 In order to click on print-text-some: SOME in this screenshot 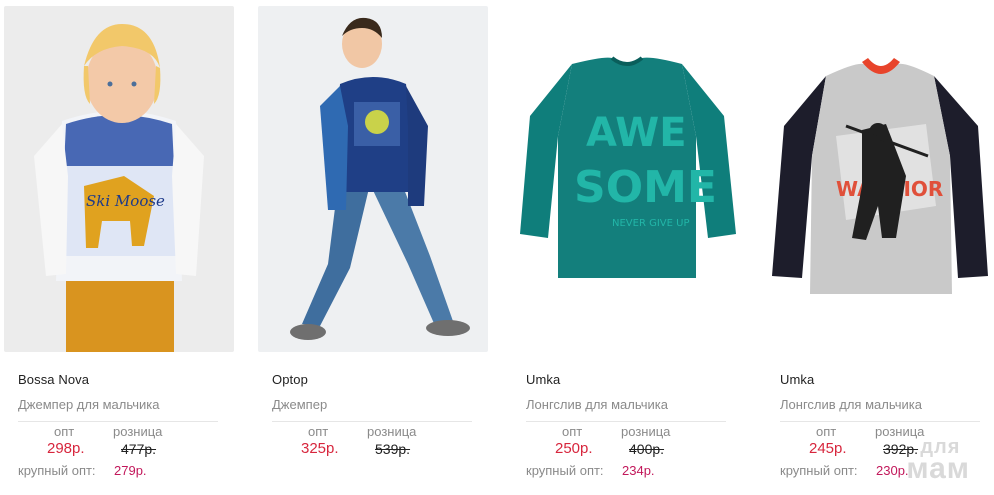, I will do `click(645, 187)`.